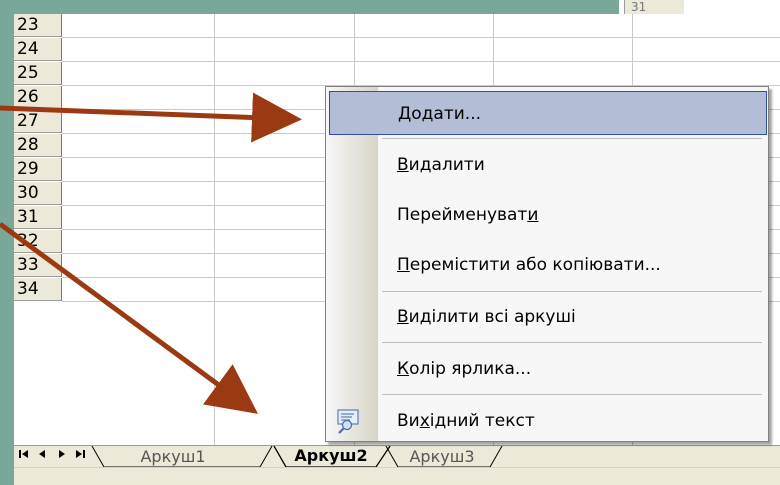  I want to click on row-header: 33, so click(38, 265).